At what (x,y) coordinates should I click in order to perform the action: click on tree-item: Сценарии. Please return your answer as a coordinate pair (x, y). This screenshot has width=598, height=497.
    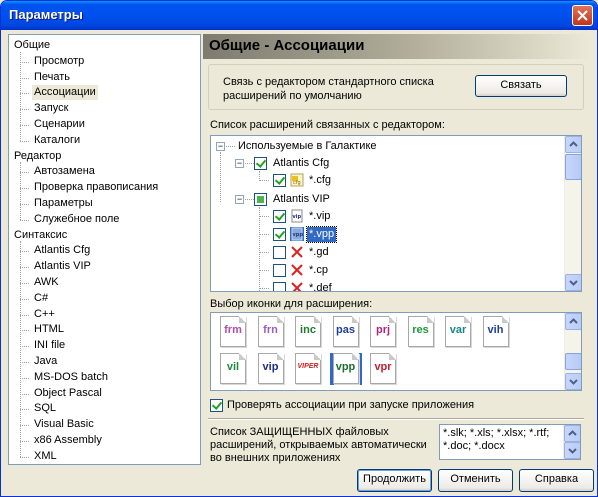
    Looking at the image, I should click on (59, 124).